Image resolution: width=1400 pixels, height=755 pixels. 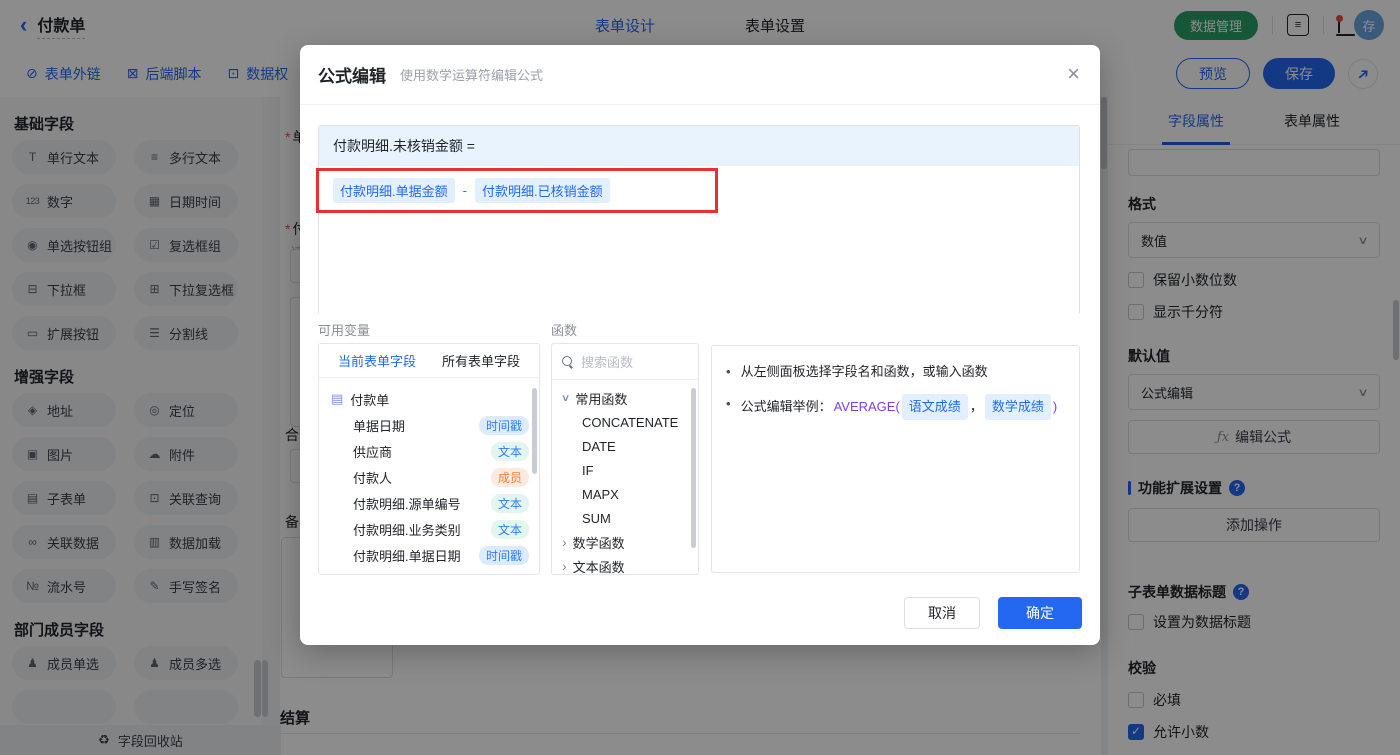 I want to click on modal-subtitle: 使用数学运算符编辑公式, so click(x=472, y=75).